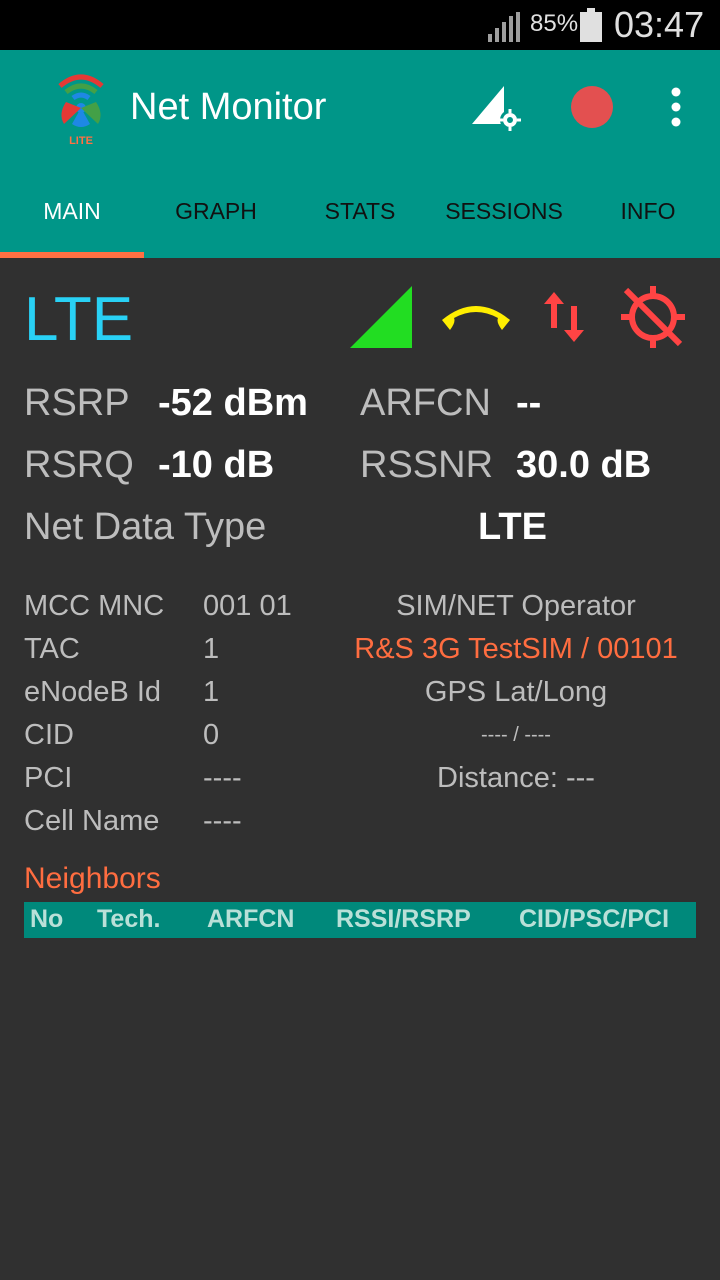 The height and width of the screenshot is (1280, 720). I want to click on neighbors-table-header: No Tech. ARFCN RSSI/RSRP CID/PSC/PCI, so click(360, 920).